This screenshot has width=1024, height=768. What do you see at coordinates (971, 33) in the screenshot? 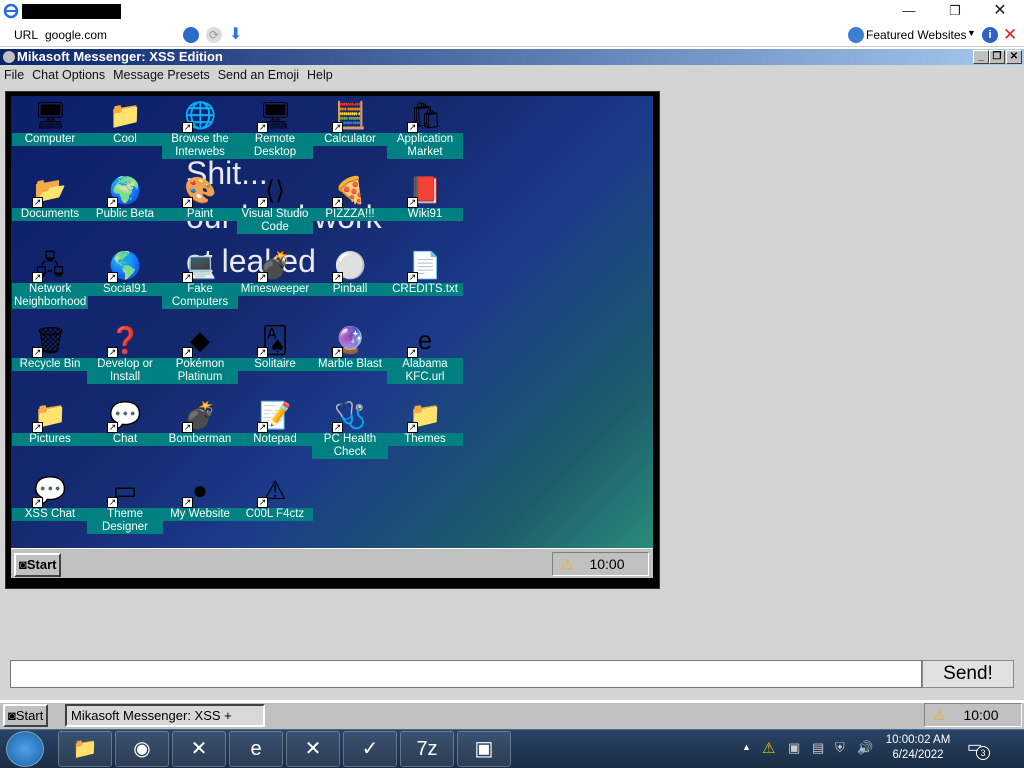
I see `chevron-down-icon: ▼` at bounding box center [971, 33].